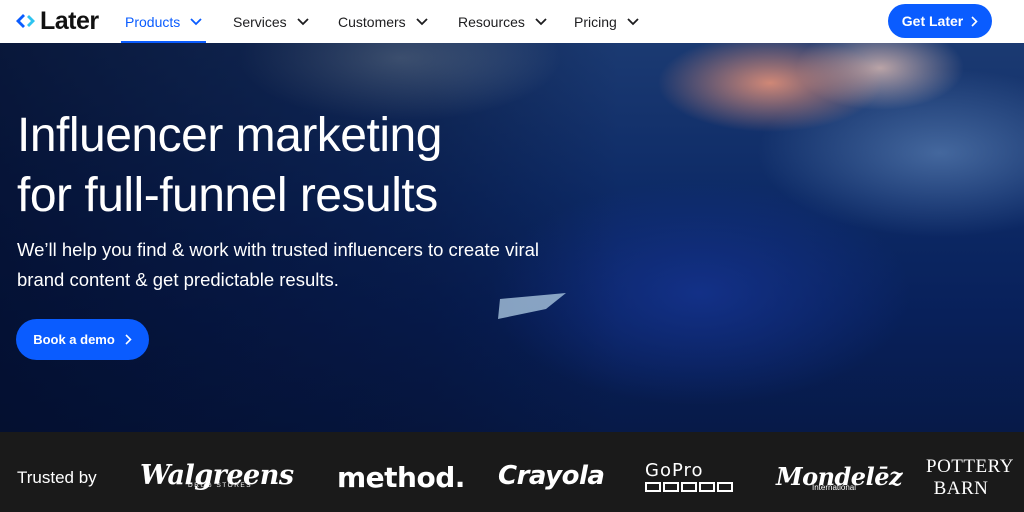 This screenshot has height=512, width=1024. I want to click on nav-item-products: Products, so click(163, 21).